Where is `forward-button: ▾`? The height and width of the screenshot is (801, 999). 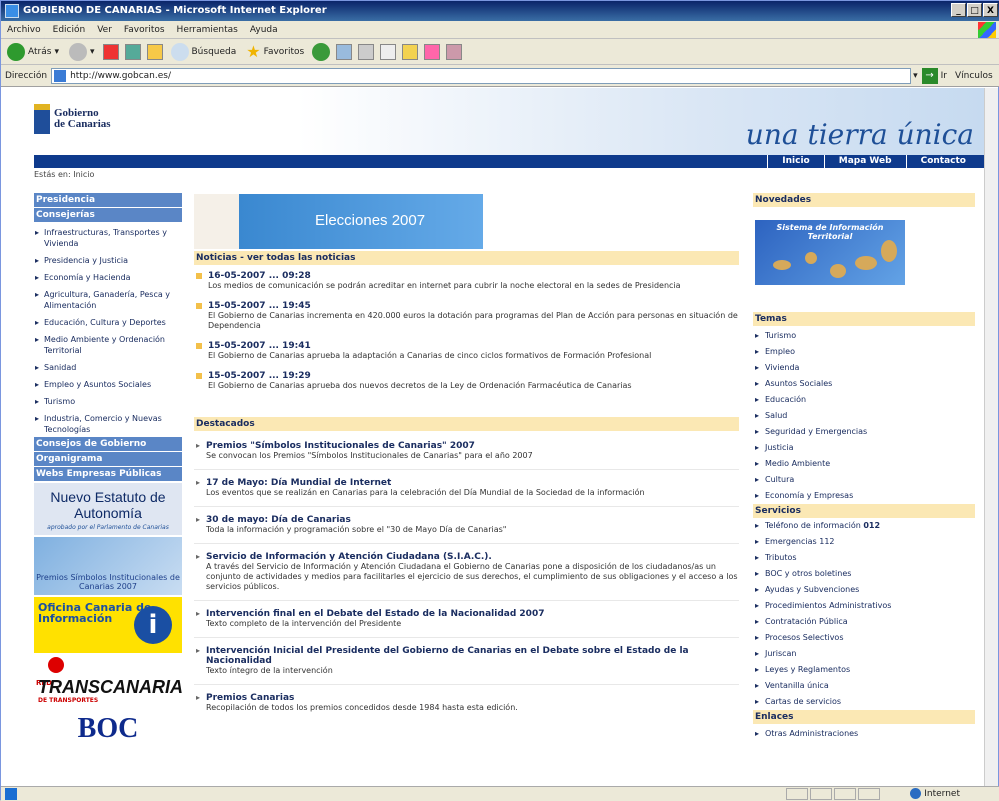 forward-button: ▾ is located at coordinates (82, 52).